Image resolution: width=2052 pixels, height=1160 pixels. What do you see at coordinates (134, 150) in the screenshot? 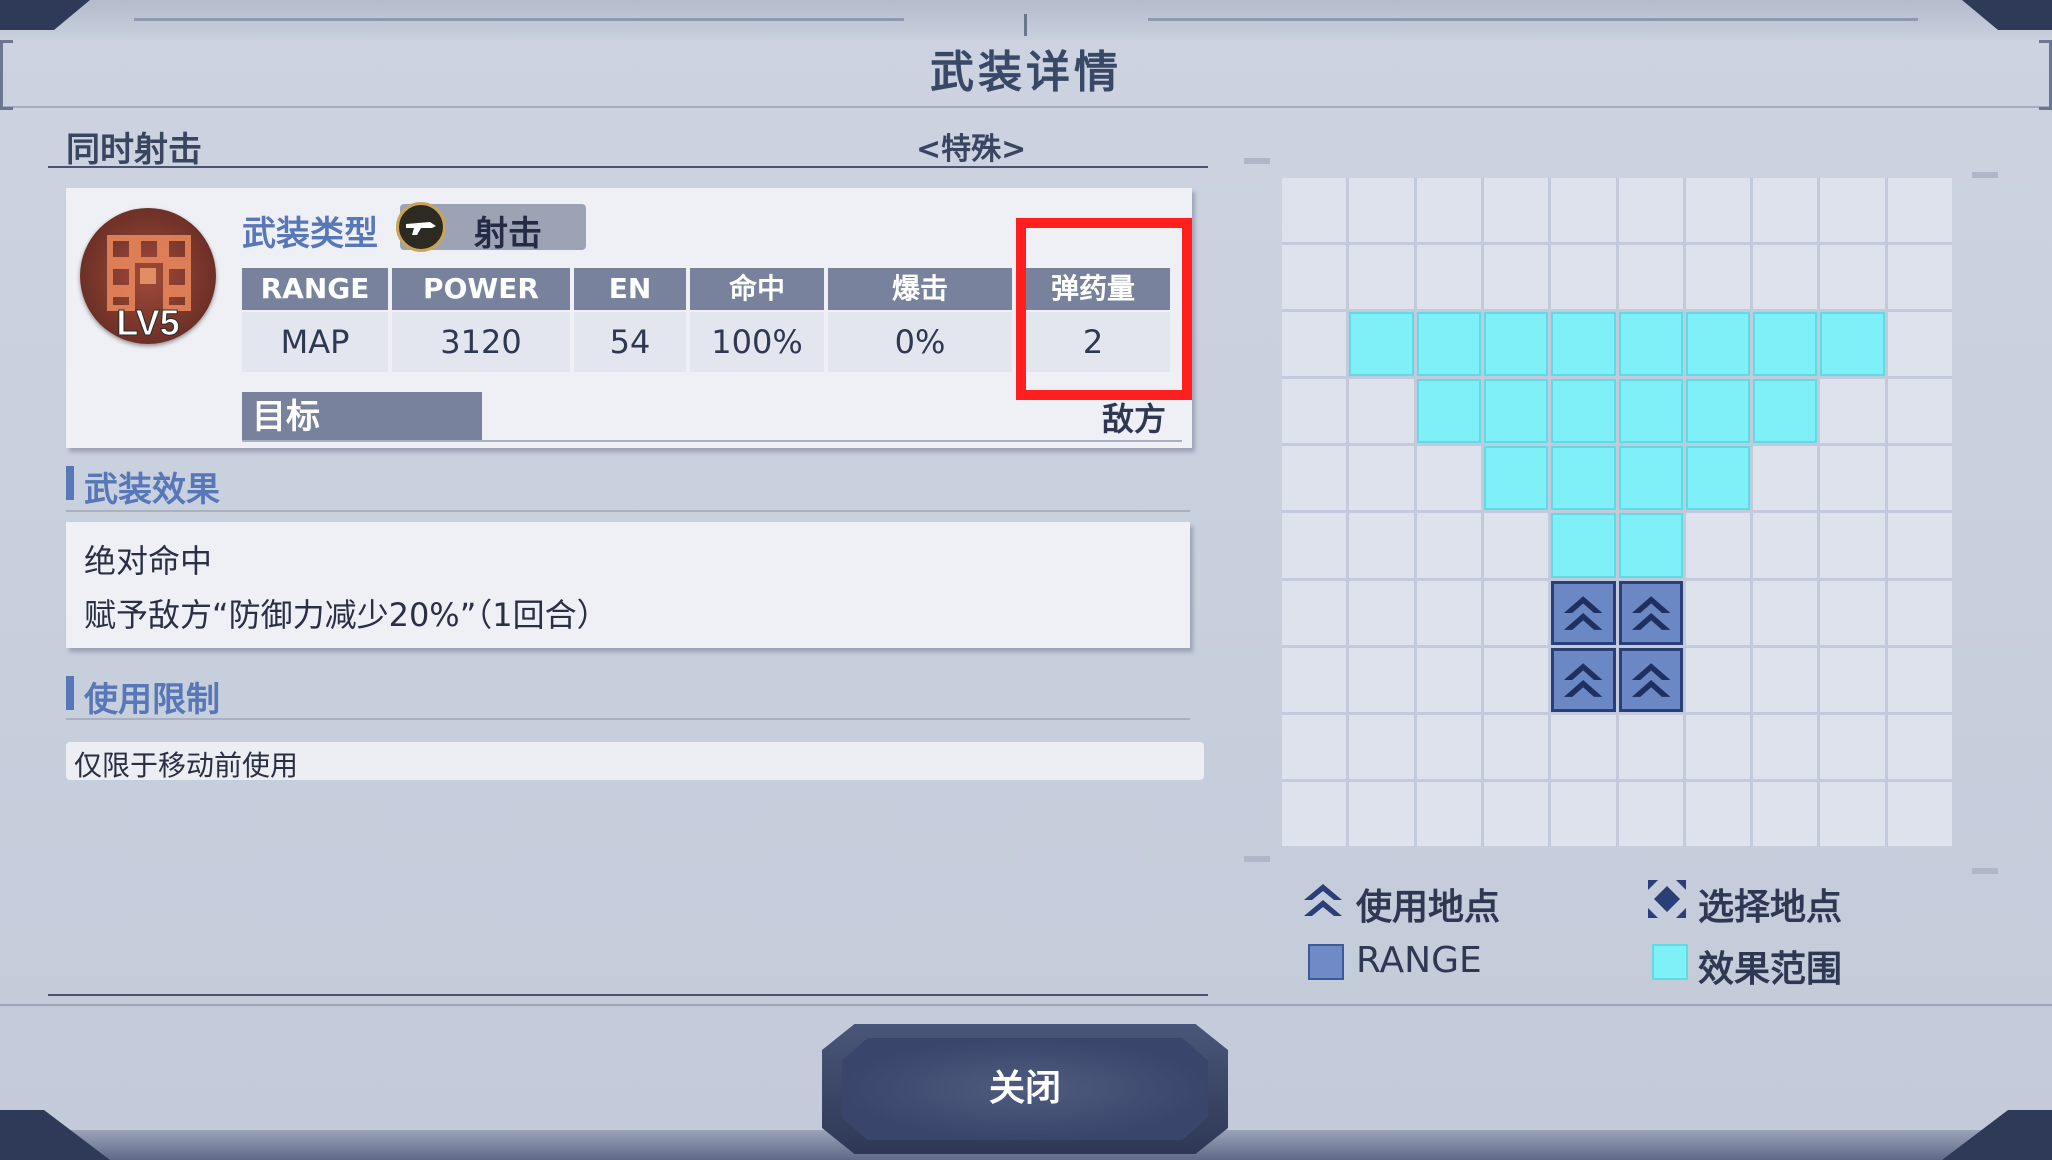
I see `weapon-name: 同时射击` at bounding box center [134, 150].